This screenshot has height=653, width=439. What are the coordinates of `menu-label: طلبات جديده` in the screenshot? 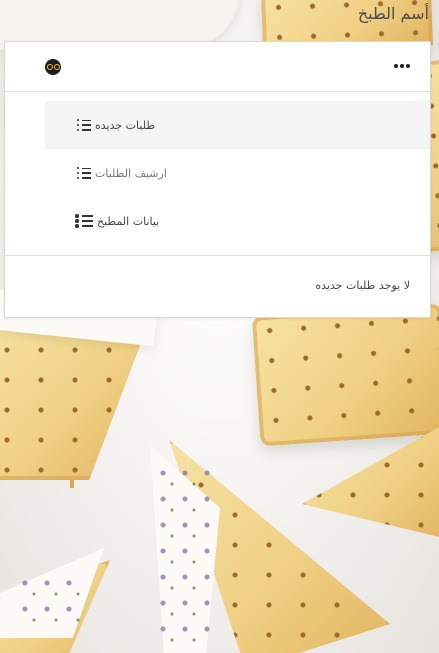 It's located at (125, 125).